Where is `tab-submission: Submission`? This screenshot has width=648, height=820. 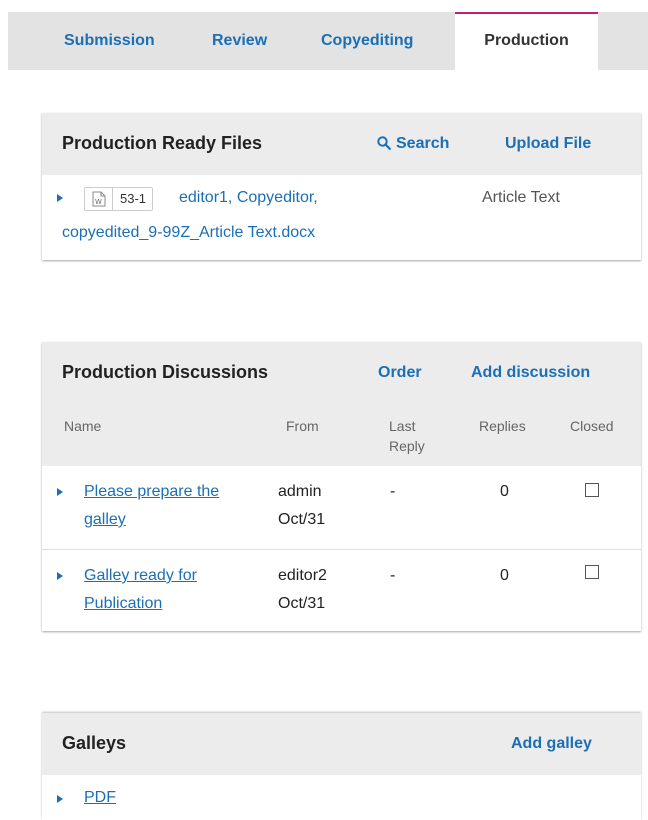 tab-submission: Submission is located at coordinates (109, 41).